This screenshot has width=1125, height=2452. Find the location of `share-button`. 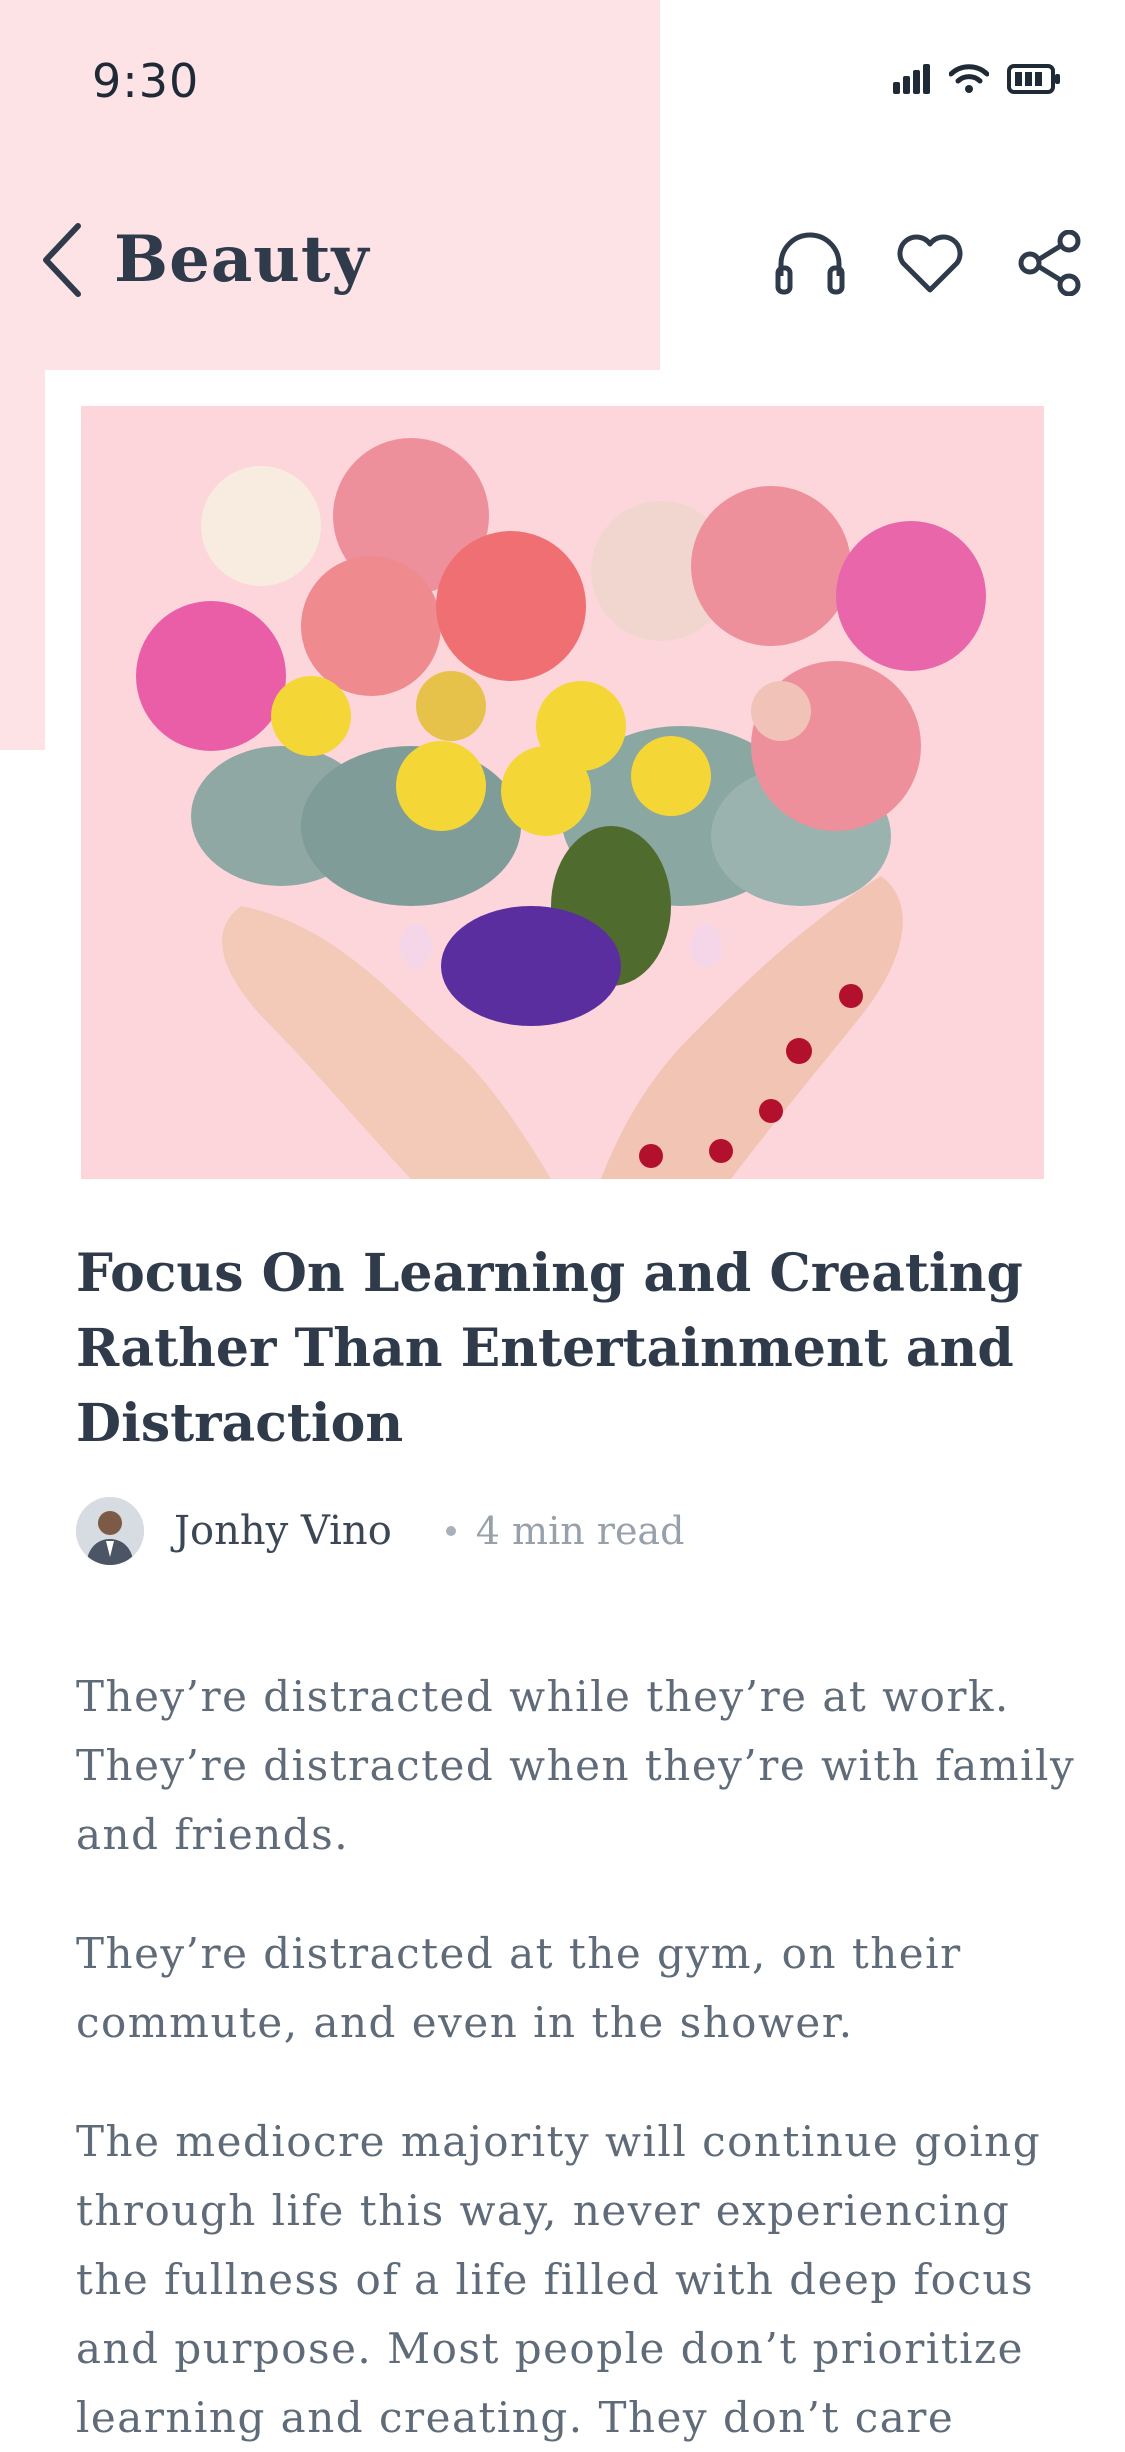

share-button is located at coordinates (1050, 263).